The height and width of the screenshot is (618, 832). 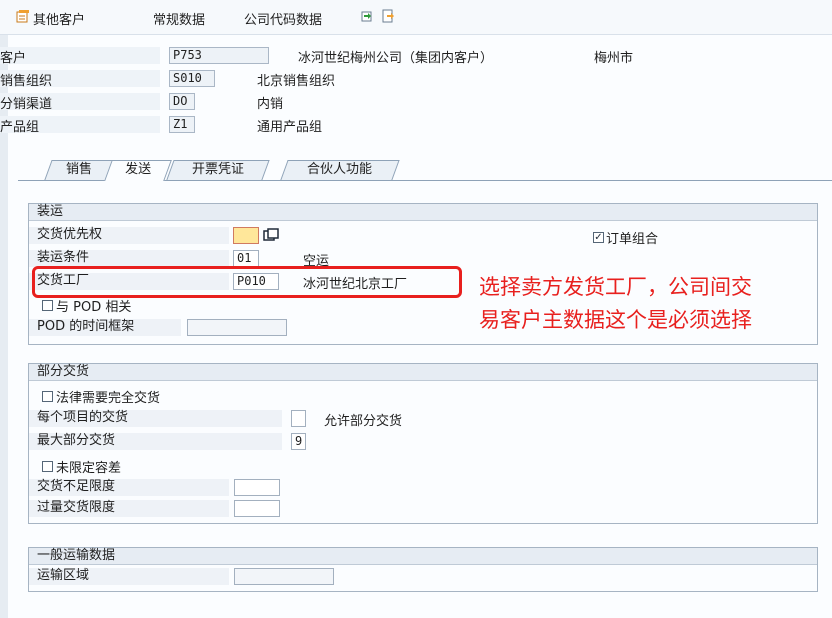 I want to click on order-combination-label: 订单组合, so click(x=632, y=239).